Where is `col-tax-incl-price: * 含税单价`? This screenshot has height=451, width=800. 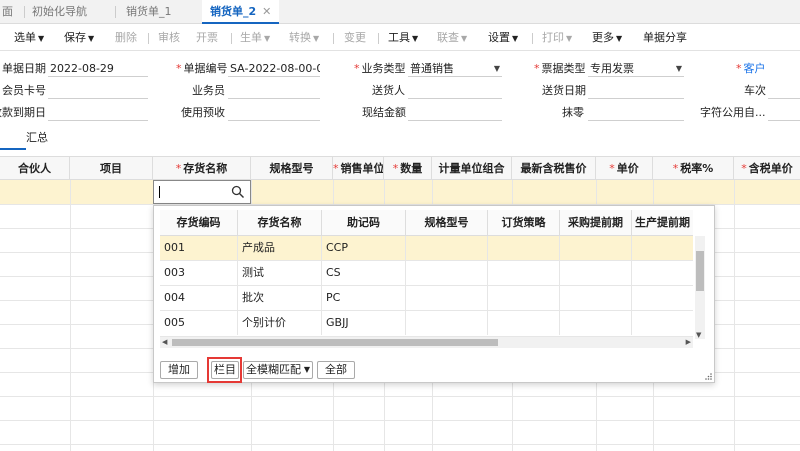
col-tax-incl-price: * 含税单价 is located at coordinates (767, 168).